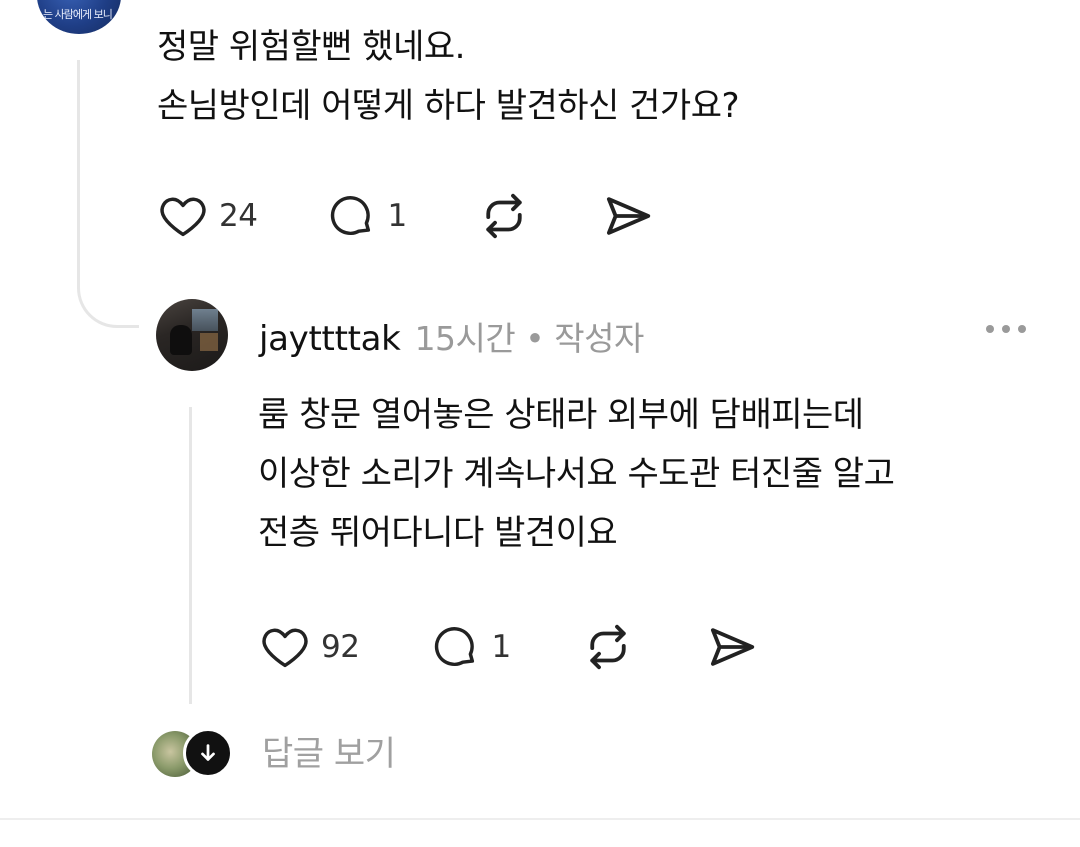  I want to click on thread-connector-line, so click(108, 194).